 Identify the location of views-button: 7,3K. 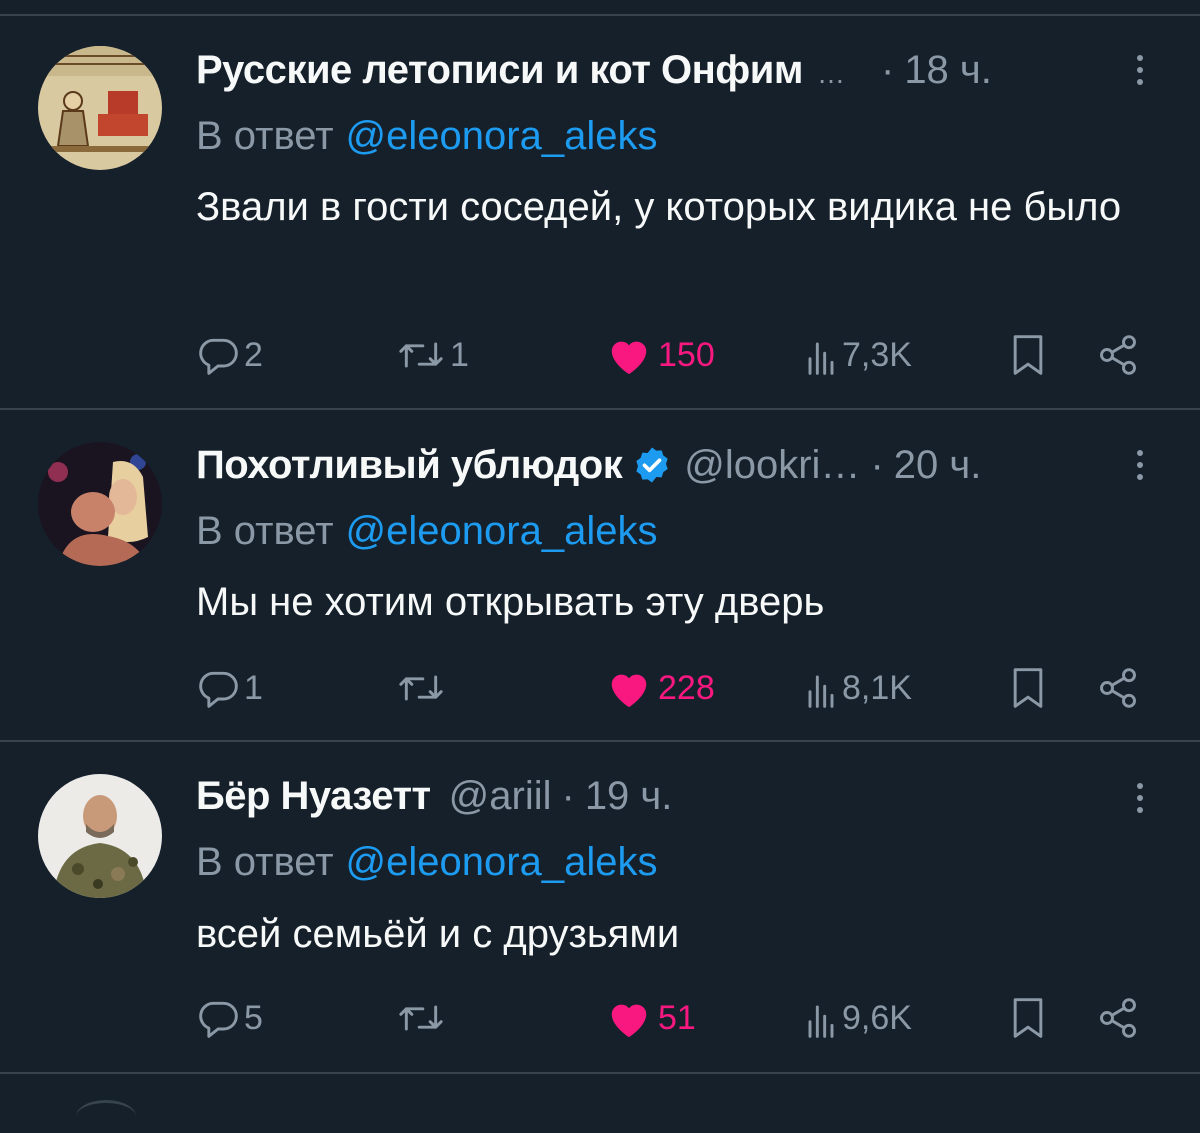
(858, 355).